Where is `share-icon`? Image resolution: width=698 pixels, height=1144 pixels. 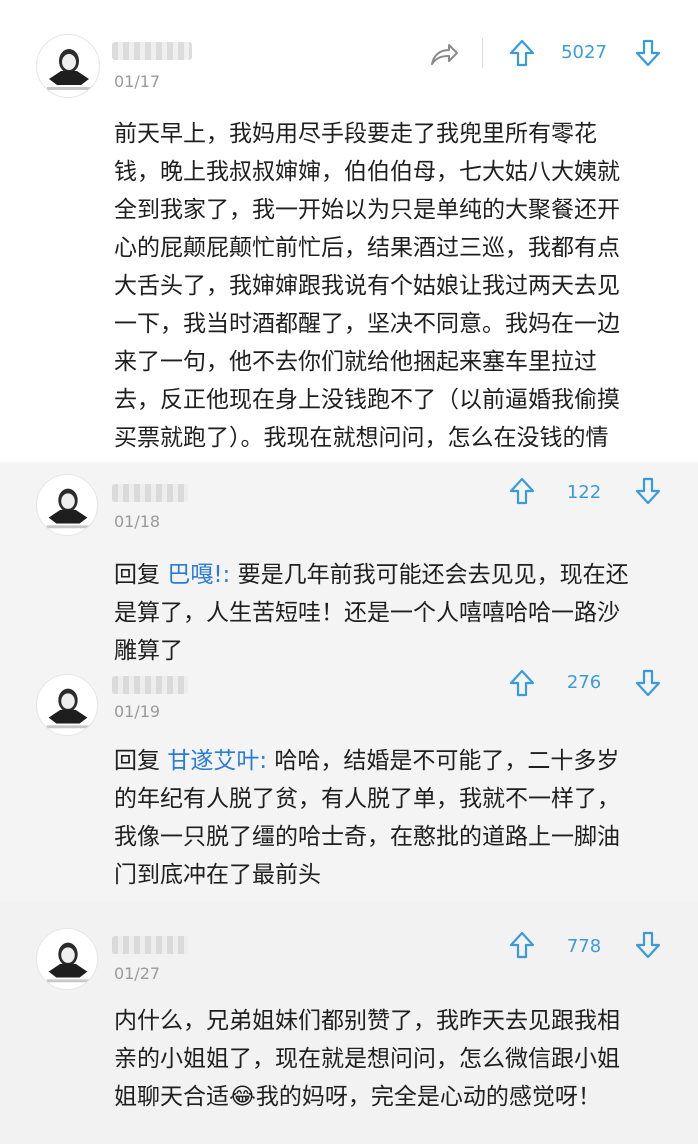 share-icon is located at coordinates (444, 54).